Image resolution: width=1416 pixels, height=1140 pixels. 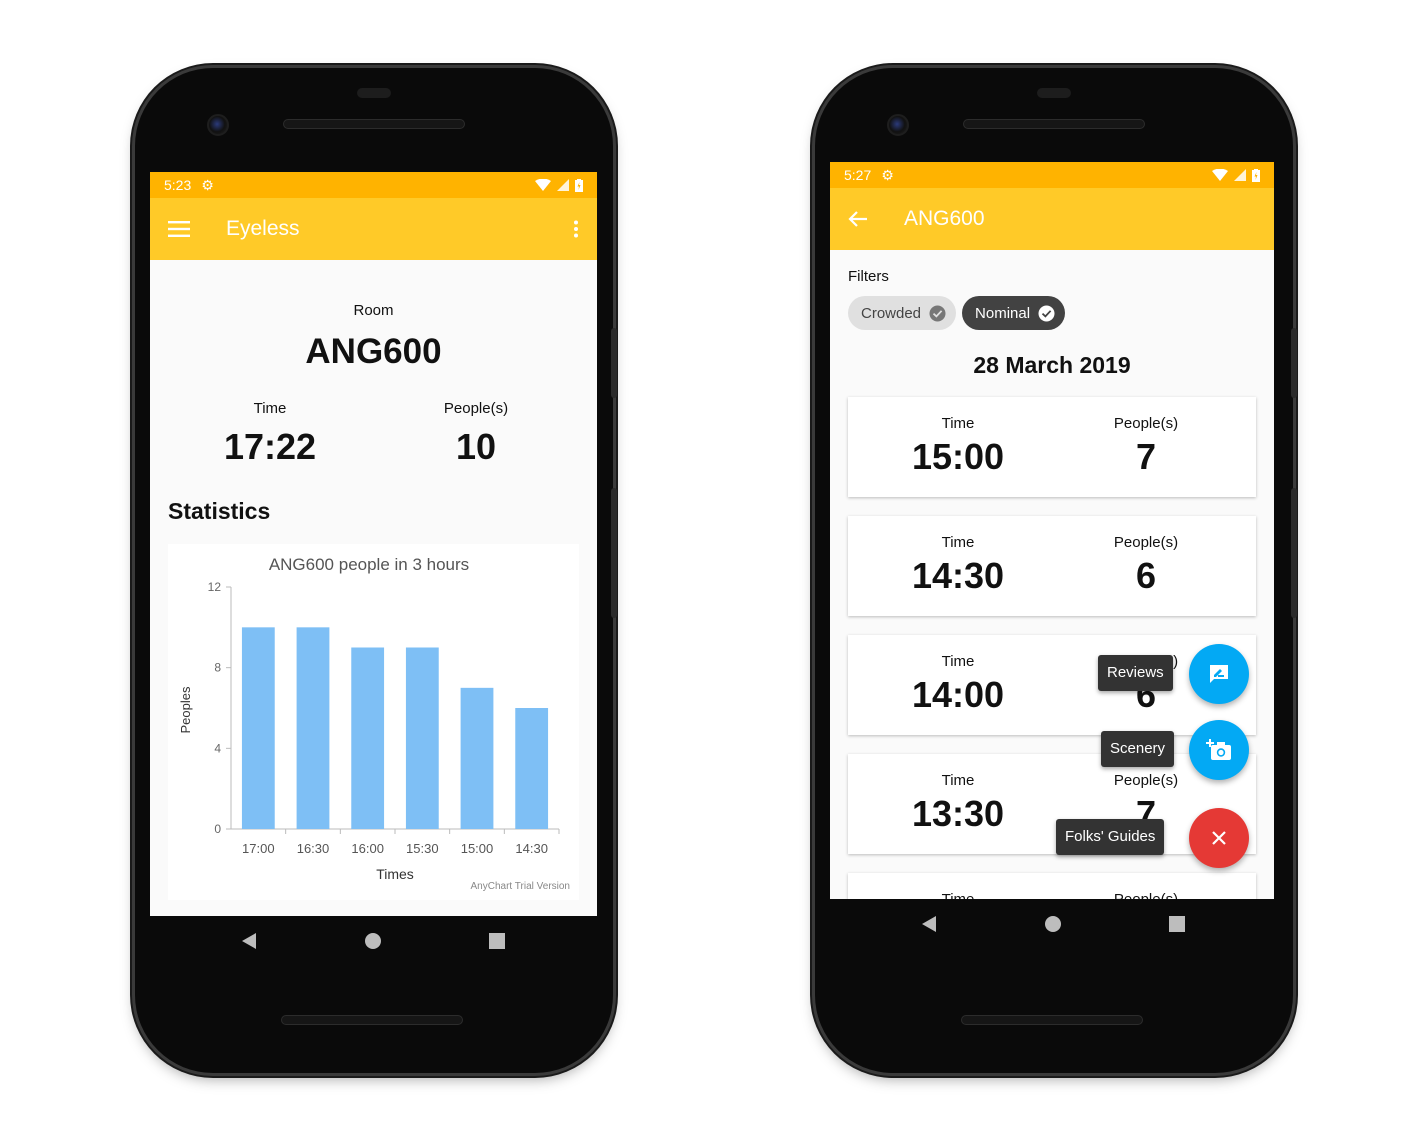 I want to click on record-people: 6, so click(x=1146, y=575).